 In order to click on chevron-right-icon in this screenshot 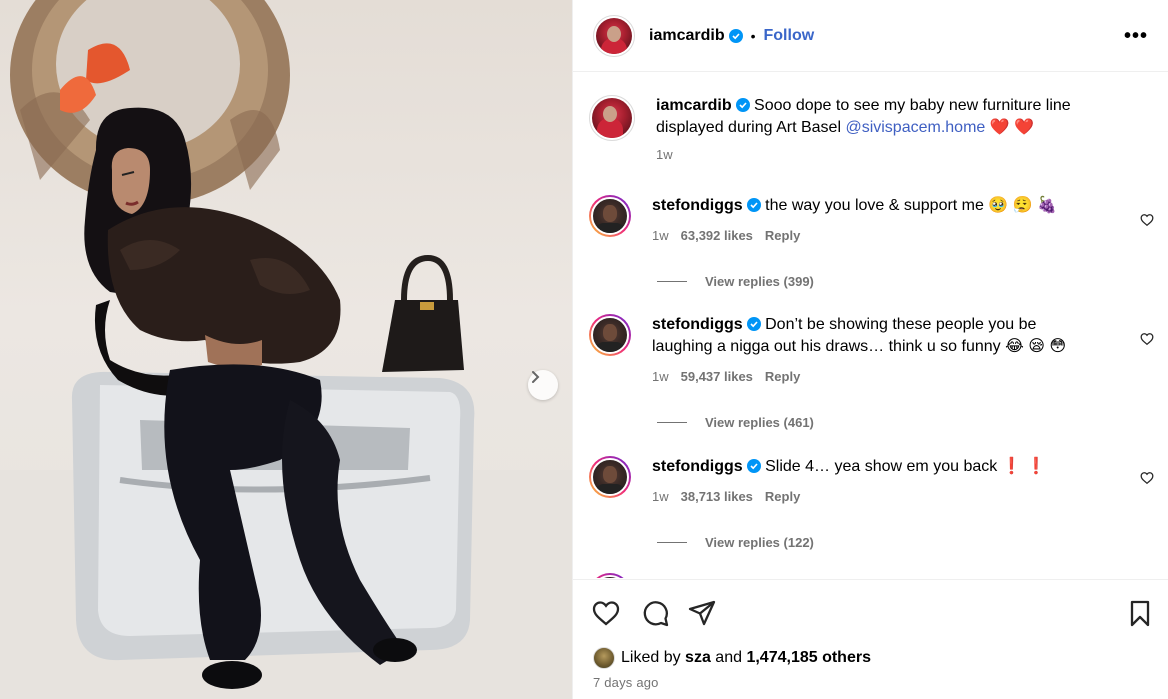, I will do `click(536, 377)`.